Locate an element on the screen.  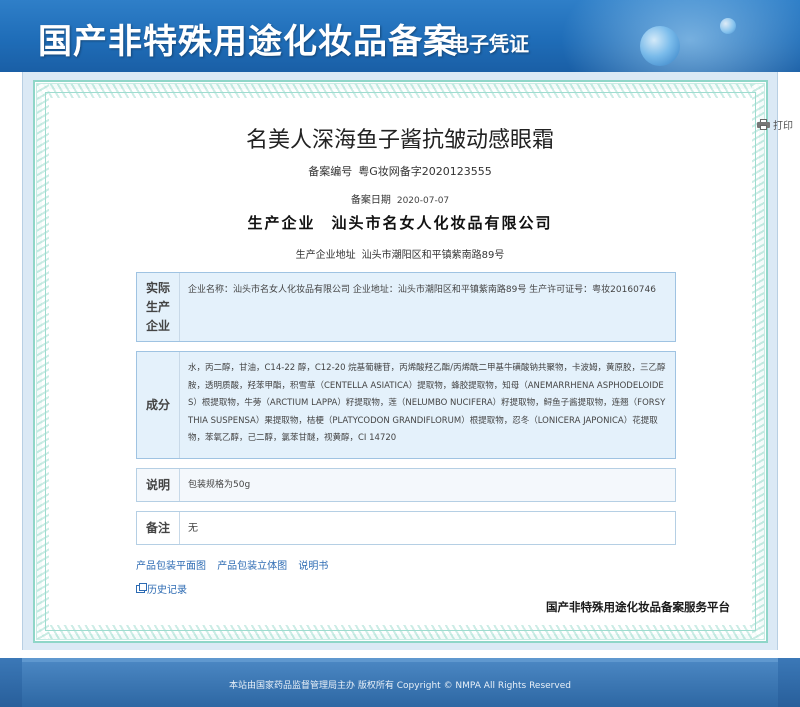
page-title: 国产非特殊用途化妆品备案 is located at coordinates (248, 42).